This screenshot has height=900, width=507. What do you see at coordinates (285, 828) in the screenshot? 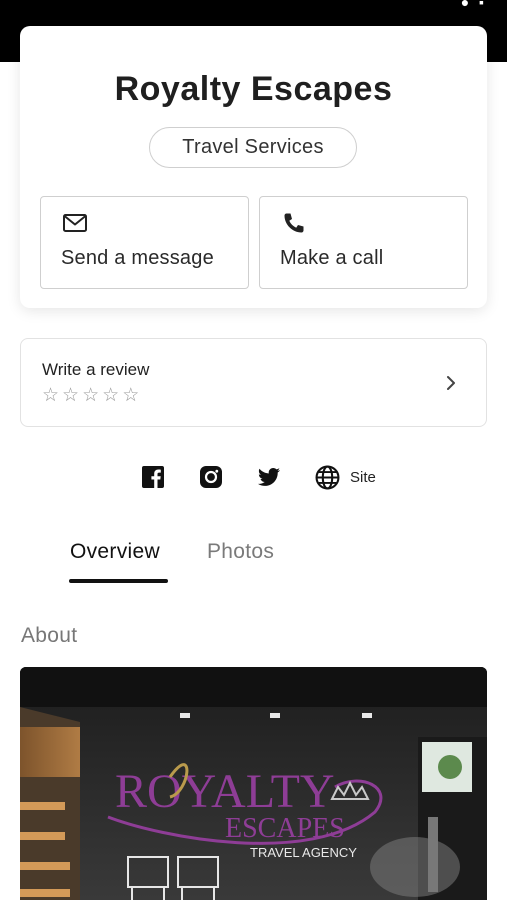
I see `logo-text-escapes: ESCAPES` at bounding box center [285, 828].